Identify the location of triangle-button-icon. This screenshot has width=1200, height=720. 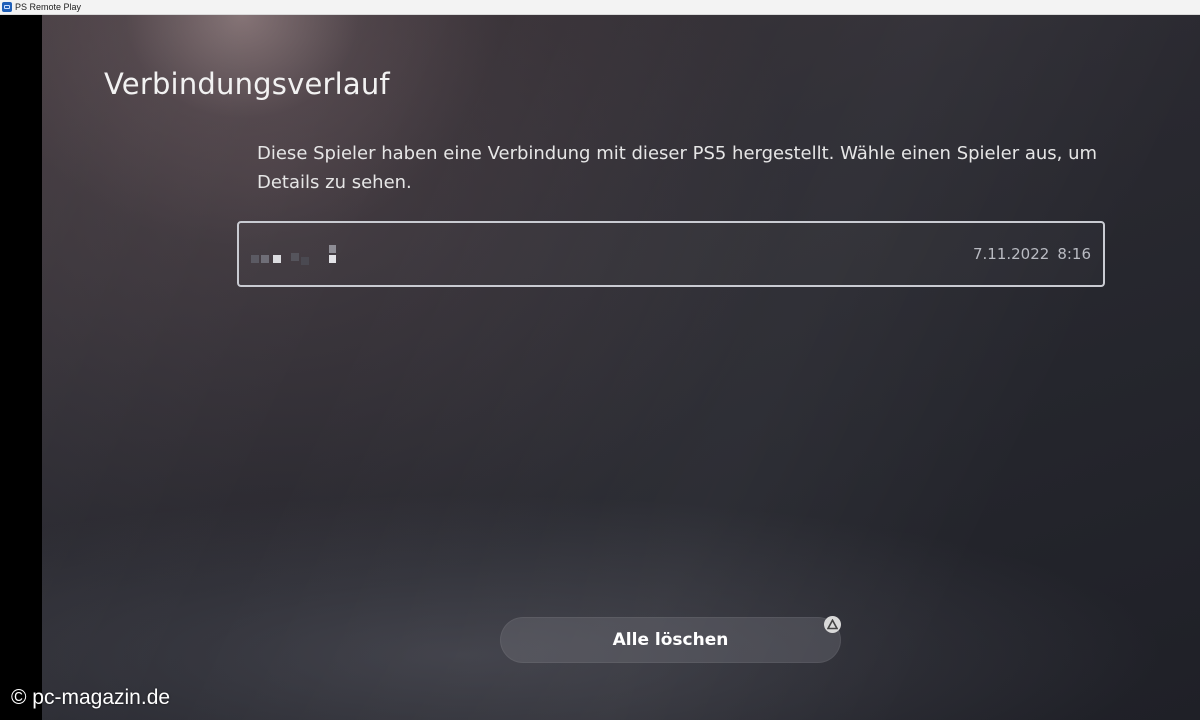
(832, 624).